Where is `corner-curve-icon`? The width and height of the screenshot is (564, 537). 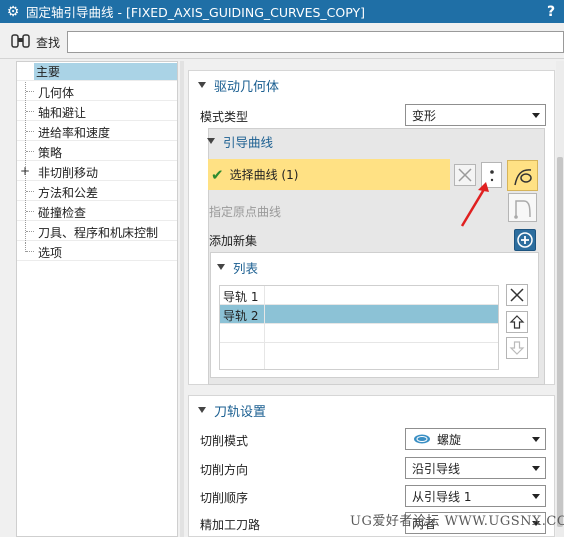
corner-curve-icon is located at coordinates (522, 209).